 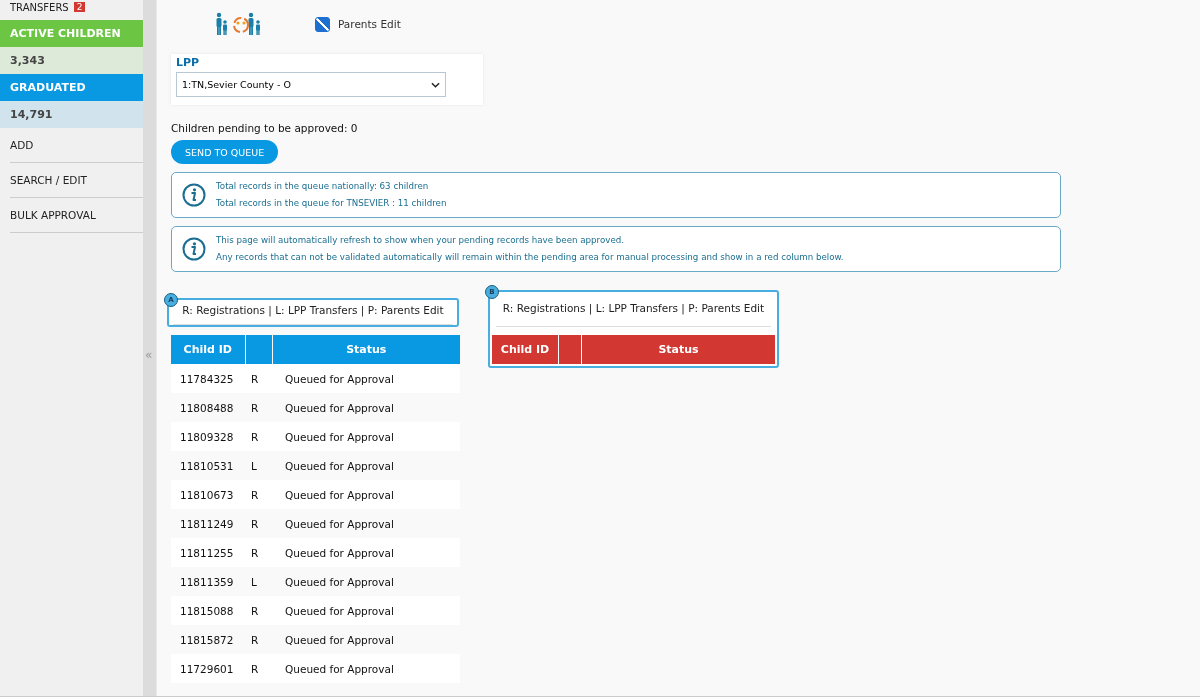 What do you see at coordinates (208, 494) in the screenshot?
I see `table-cell: 11810673` at bounding box center [208, 494].